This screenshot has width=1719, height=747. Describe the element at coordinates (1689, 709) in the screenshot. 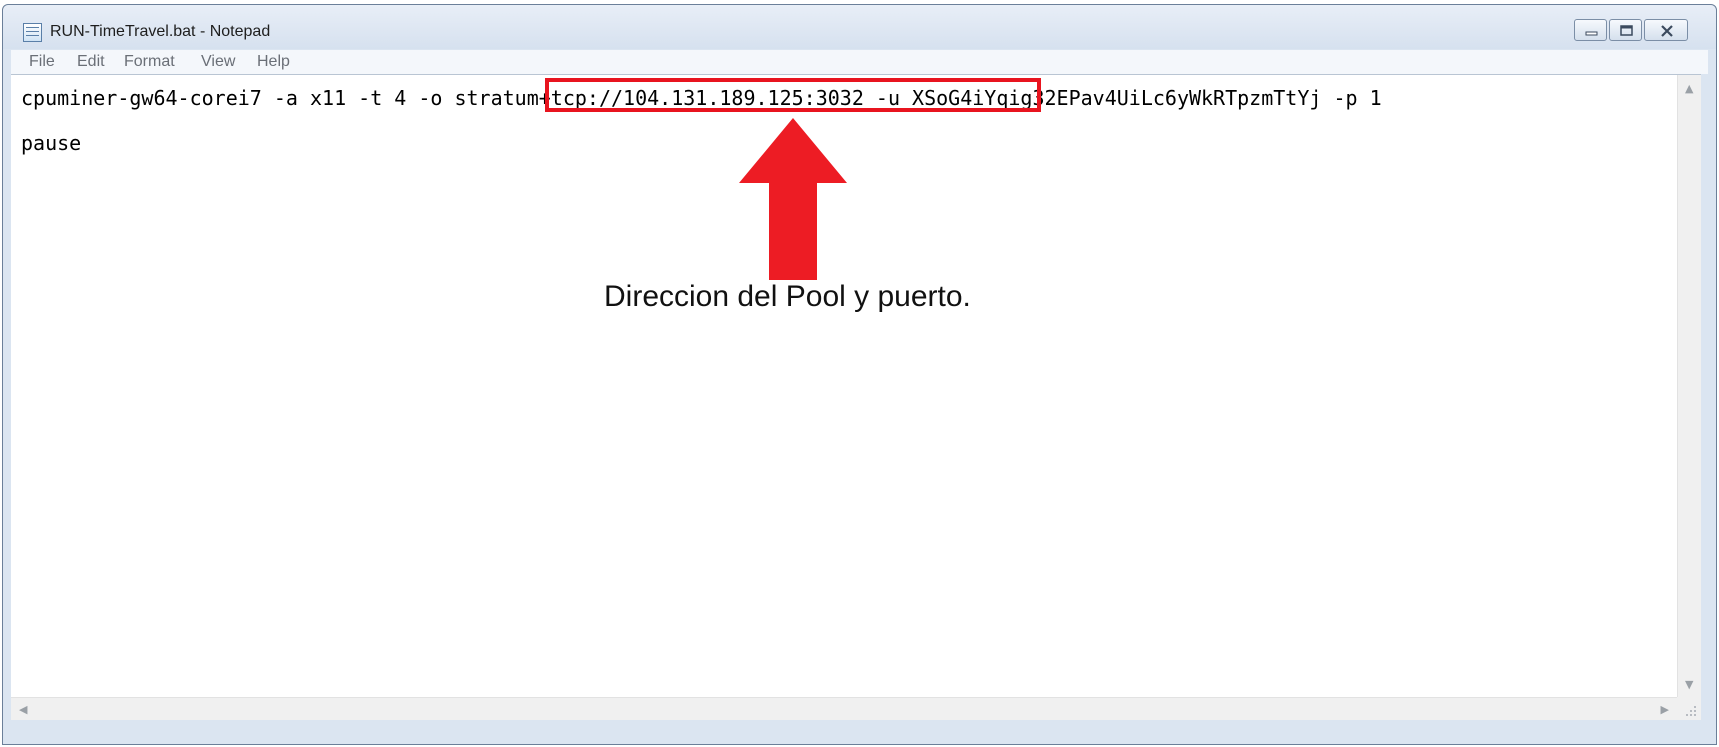

I see `resize-grip-icon` at that location.